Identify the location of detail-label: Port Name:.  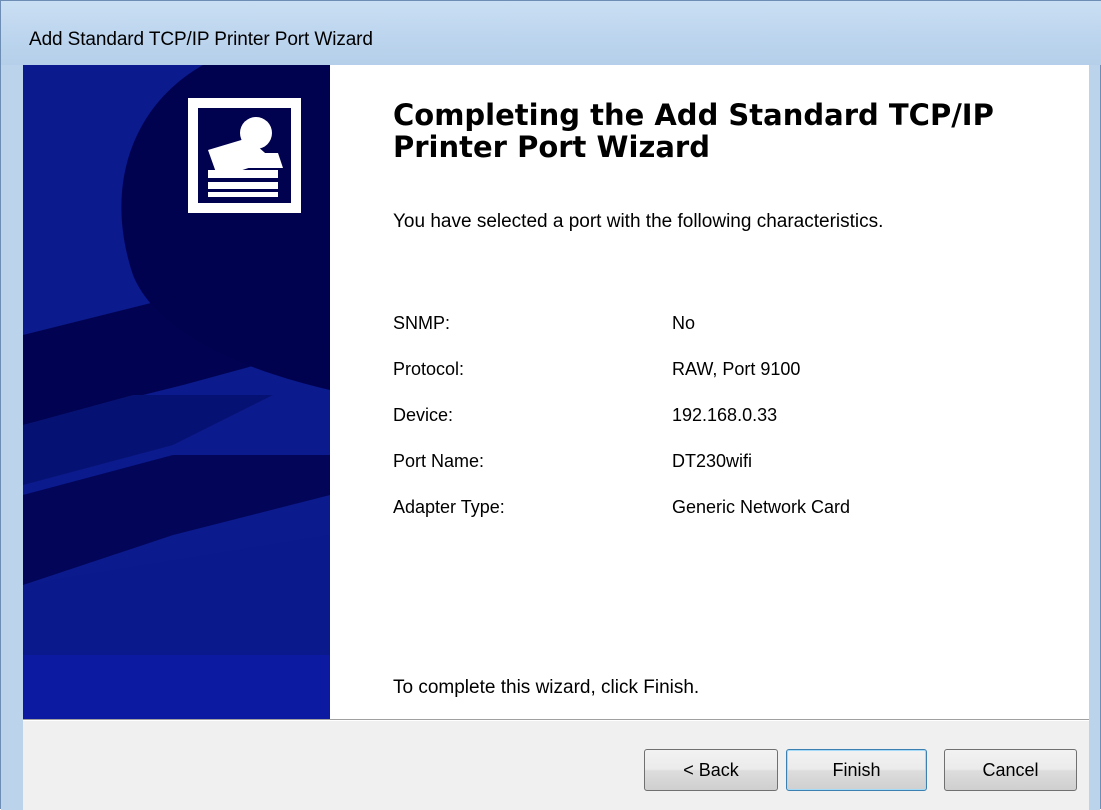
(439, 461).